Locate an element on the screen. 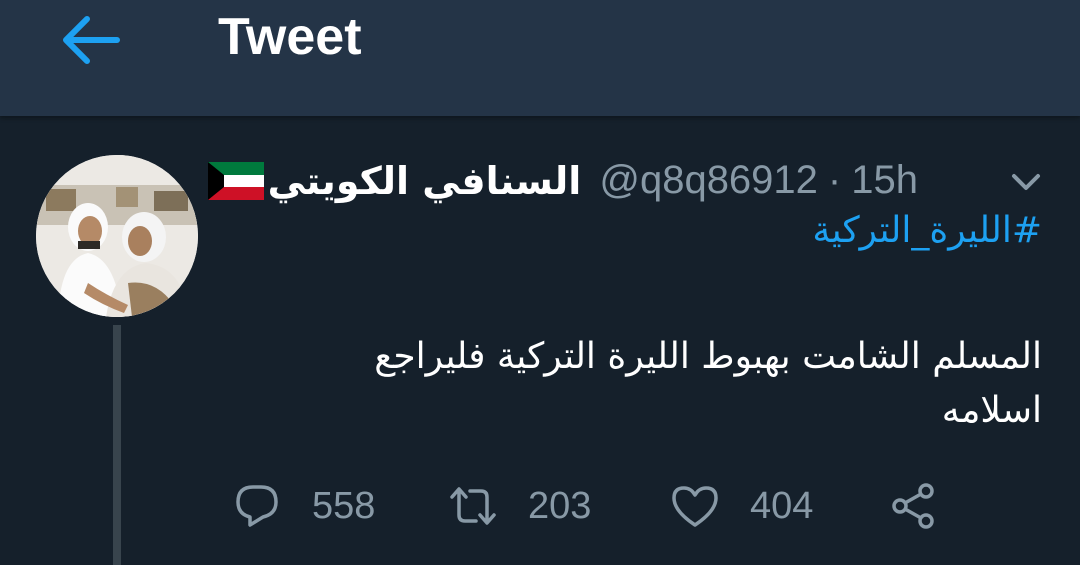  display-name: السنافي الكويتي is located at coordinates (425, 181).